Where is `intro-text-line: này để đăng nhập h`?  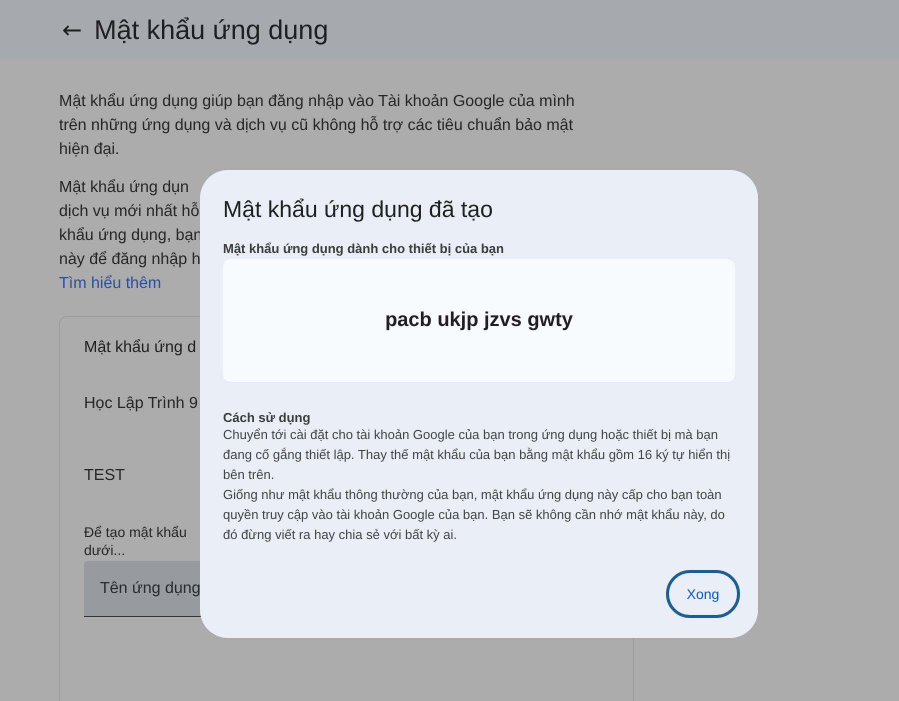
intro-text-line: này để đăng nhập h is located at coordinates (129, 260).